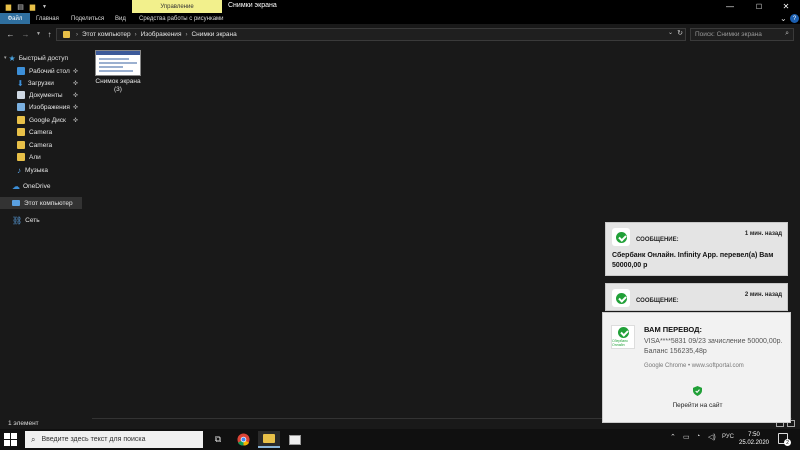  Describe the element at coordinates (46, 95) in the screenshot. I see `sidebar-item-label: Документы` at that location.